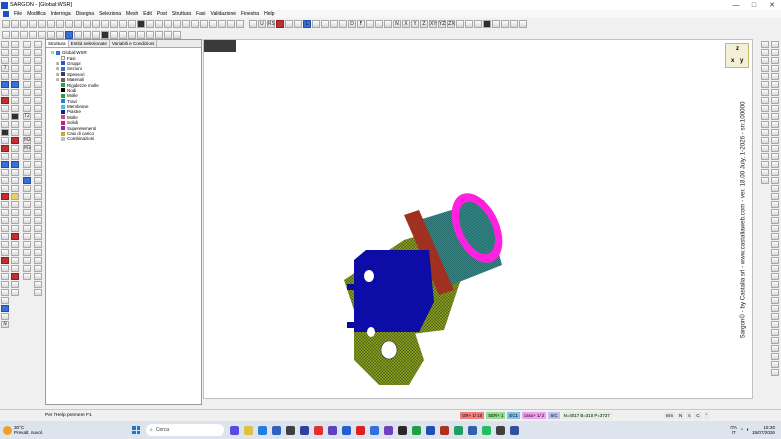 The image size is (781, 439). What do you see at coordinates (195, 23) in the screenshot?
I see `snap-icon` at bounding box center [195, 23].